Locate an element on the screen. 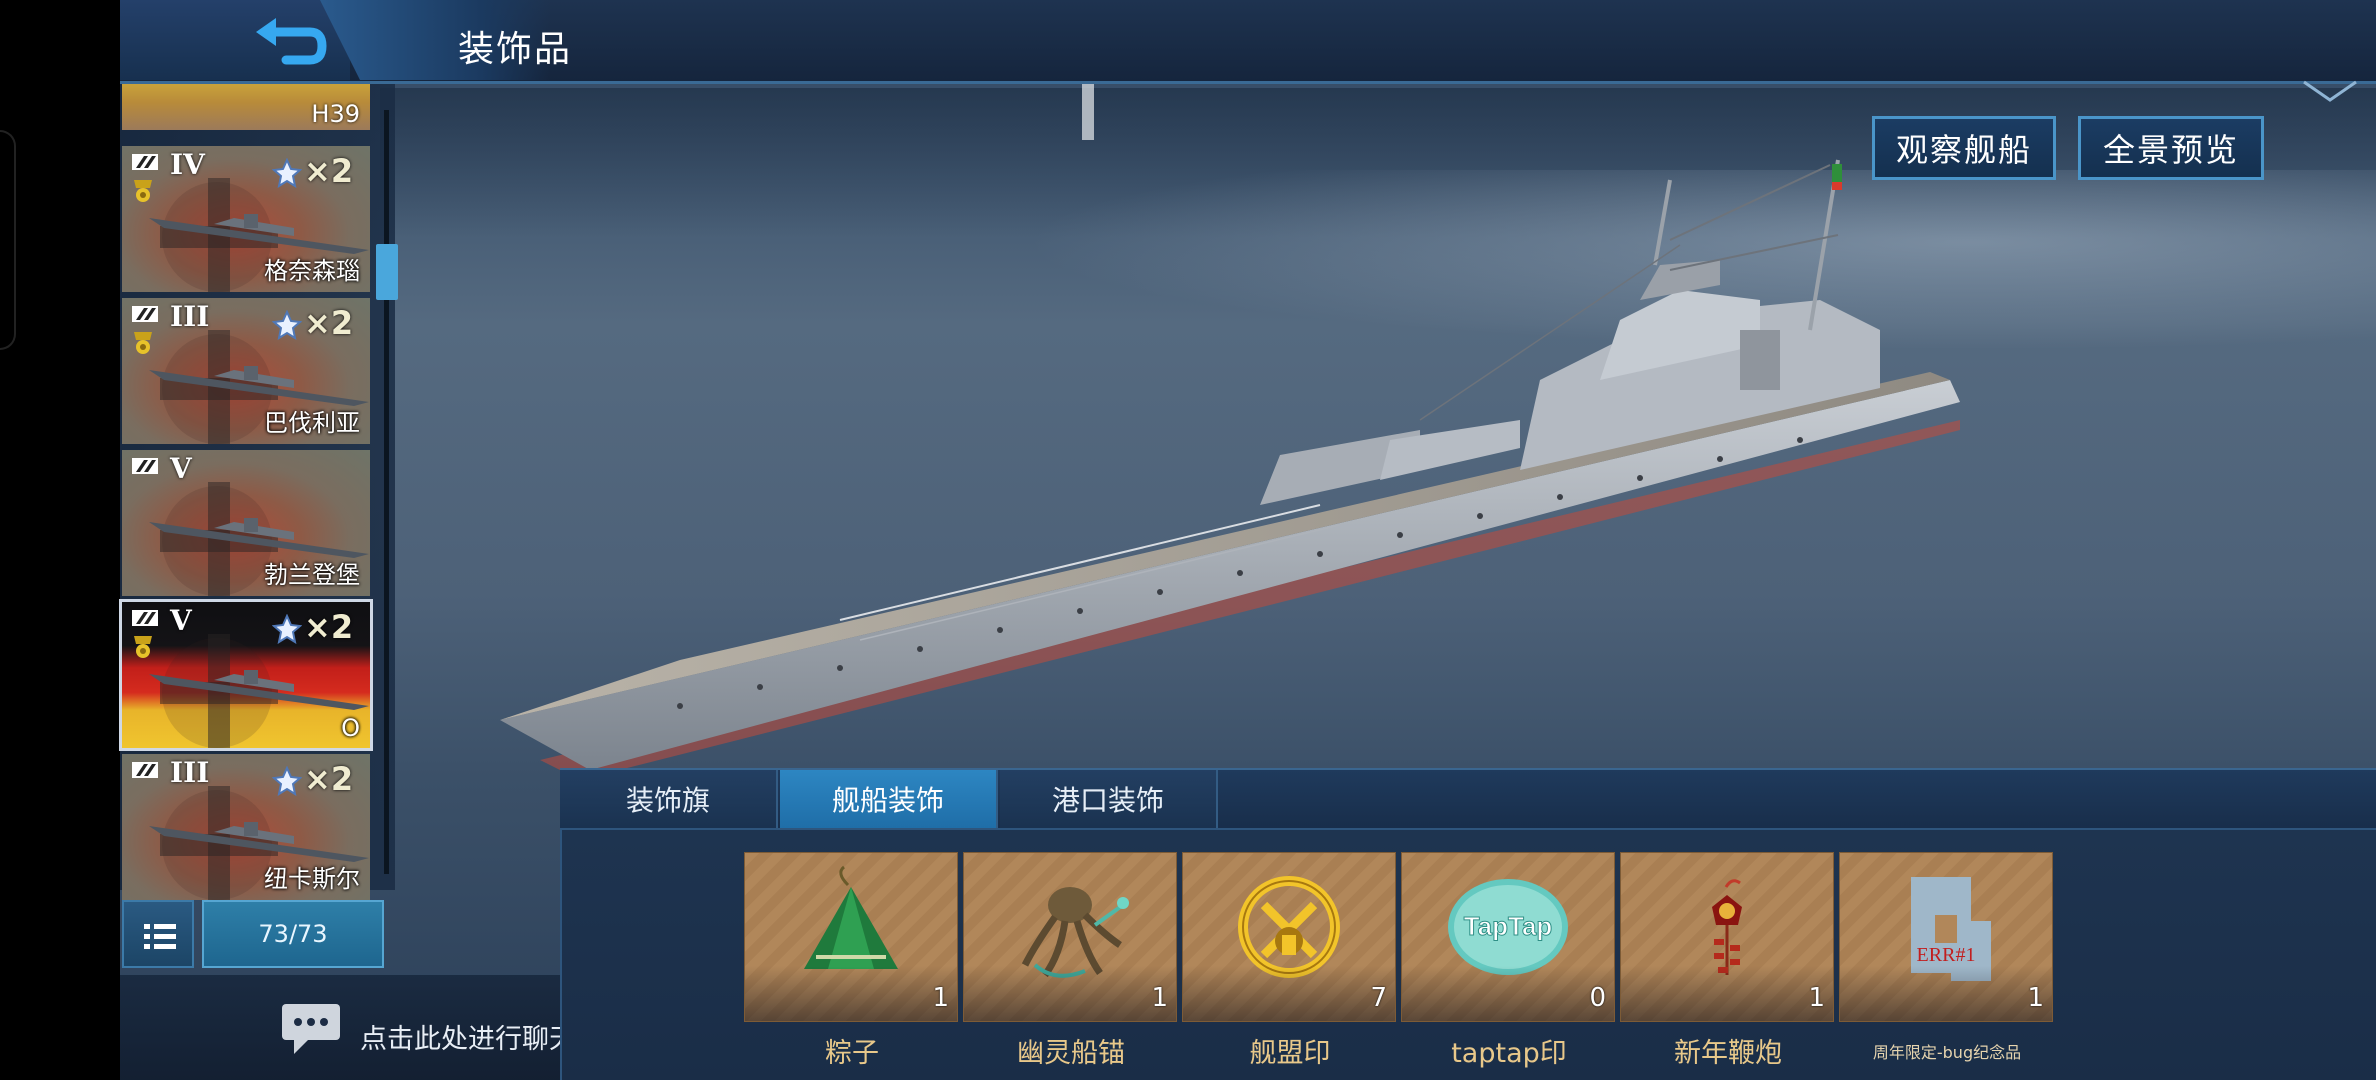 The height and width of the screenshot is (1080, 2376). item-taptap-seal: TapTap 0 taptap印 is located at coordinates (1508, 960).